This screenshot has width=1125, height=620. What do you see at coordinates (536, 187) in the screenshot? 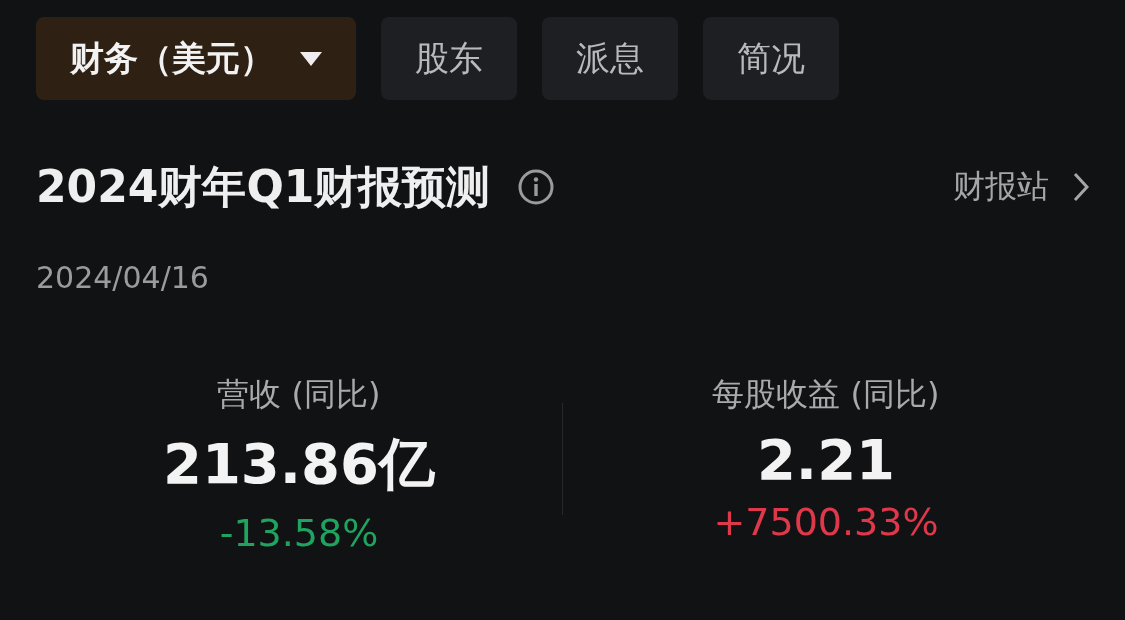
I see `info-icon` at bounding box center [536, 187].